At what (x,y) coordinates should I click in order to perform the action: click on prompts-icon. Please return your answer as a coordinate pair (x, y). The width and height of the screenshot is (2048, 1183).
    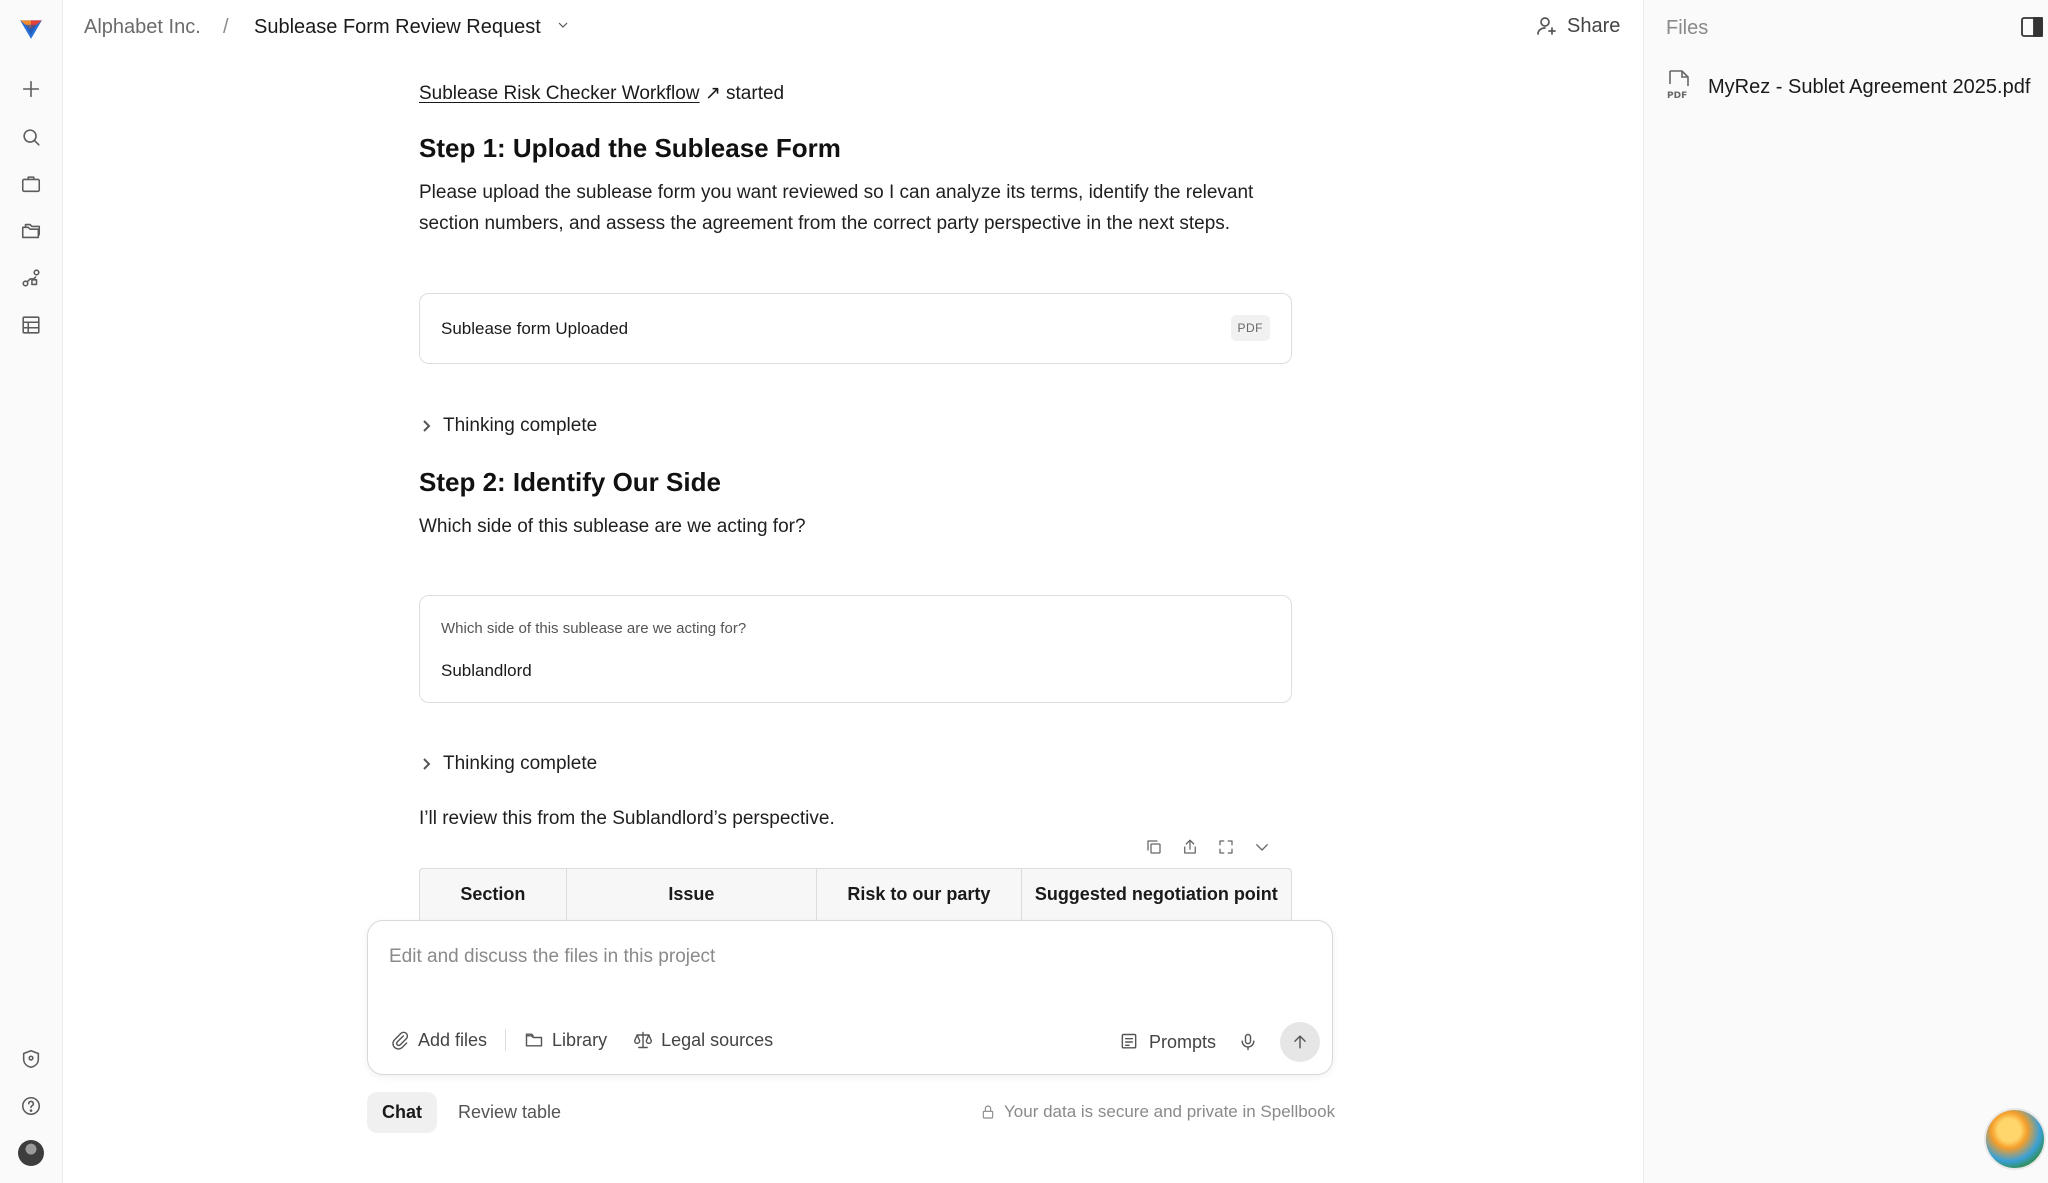
    Looking at the image, I should click on (1129, 1041).